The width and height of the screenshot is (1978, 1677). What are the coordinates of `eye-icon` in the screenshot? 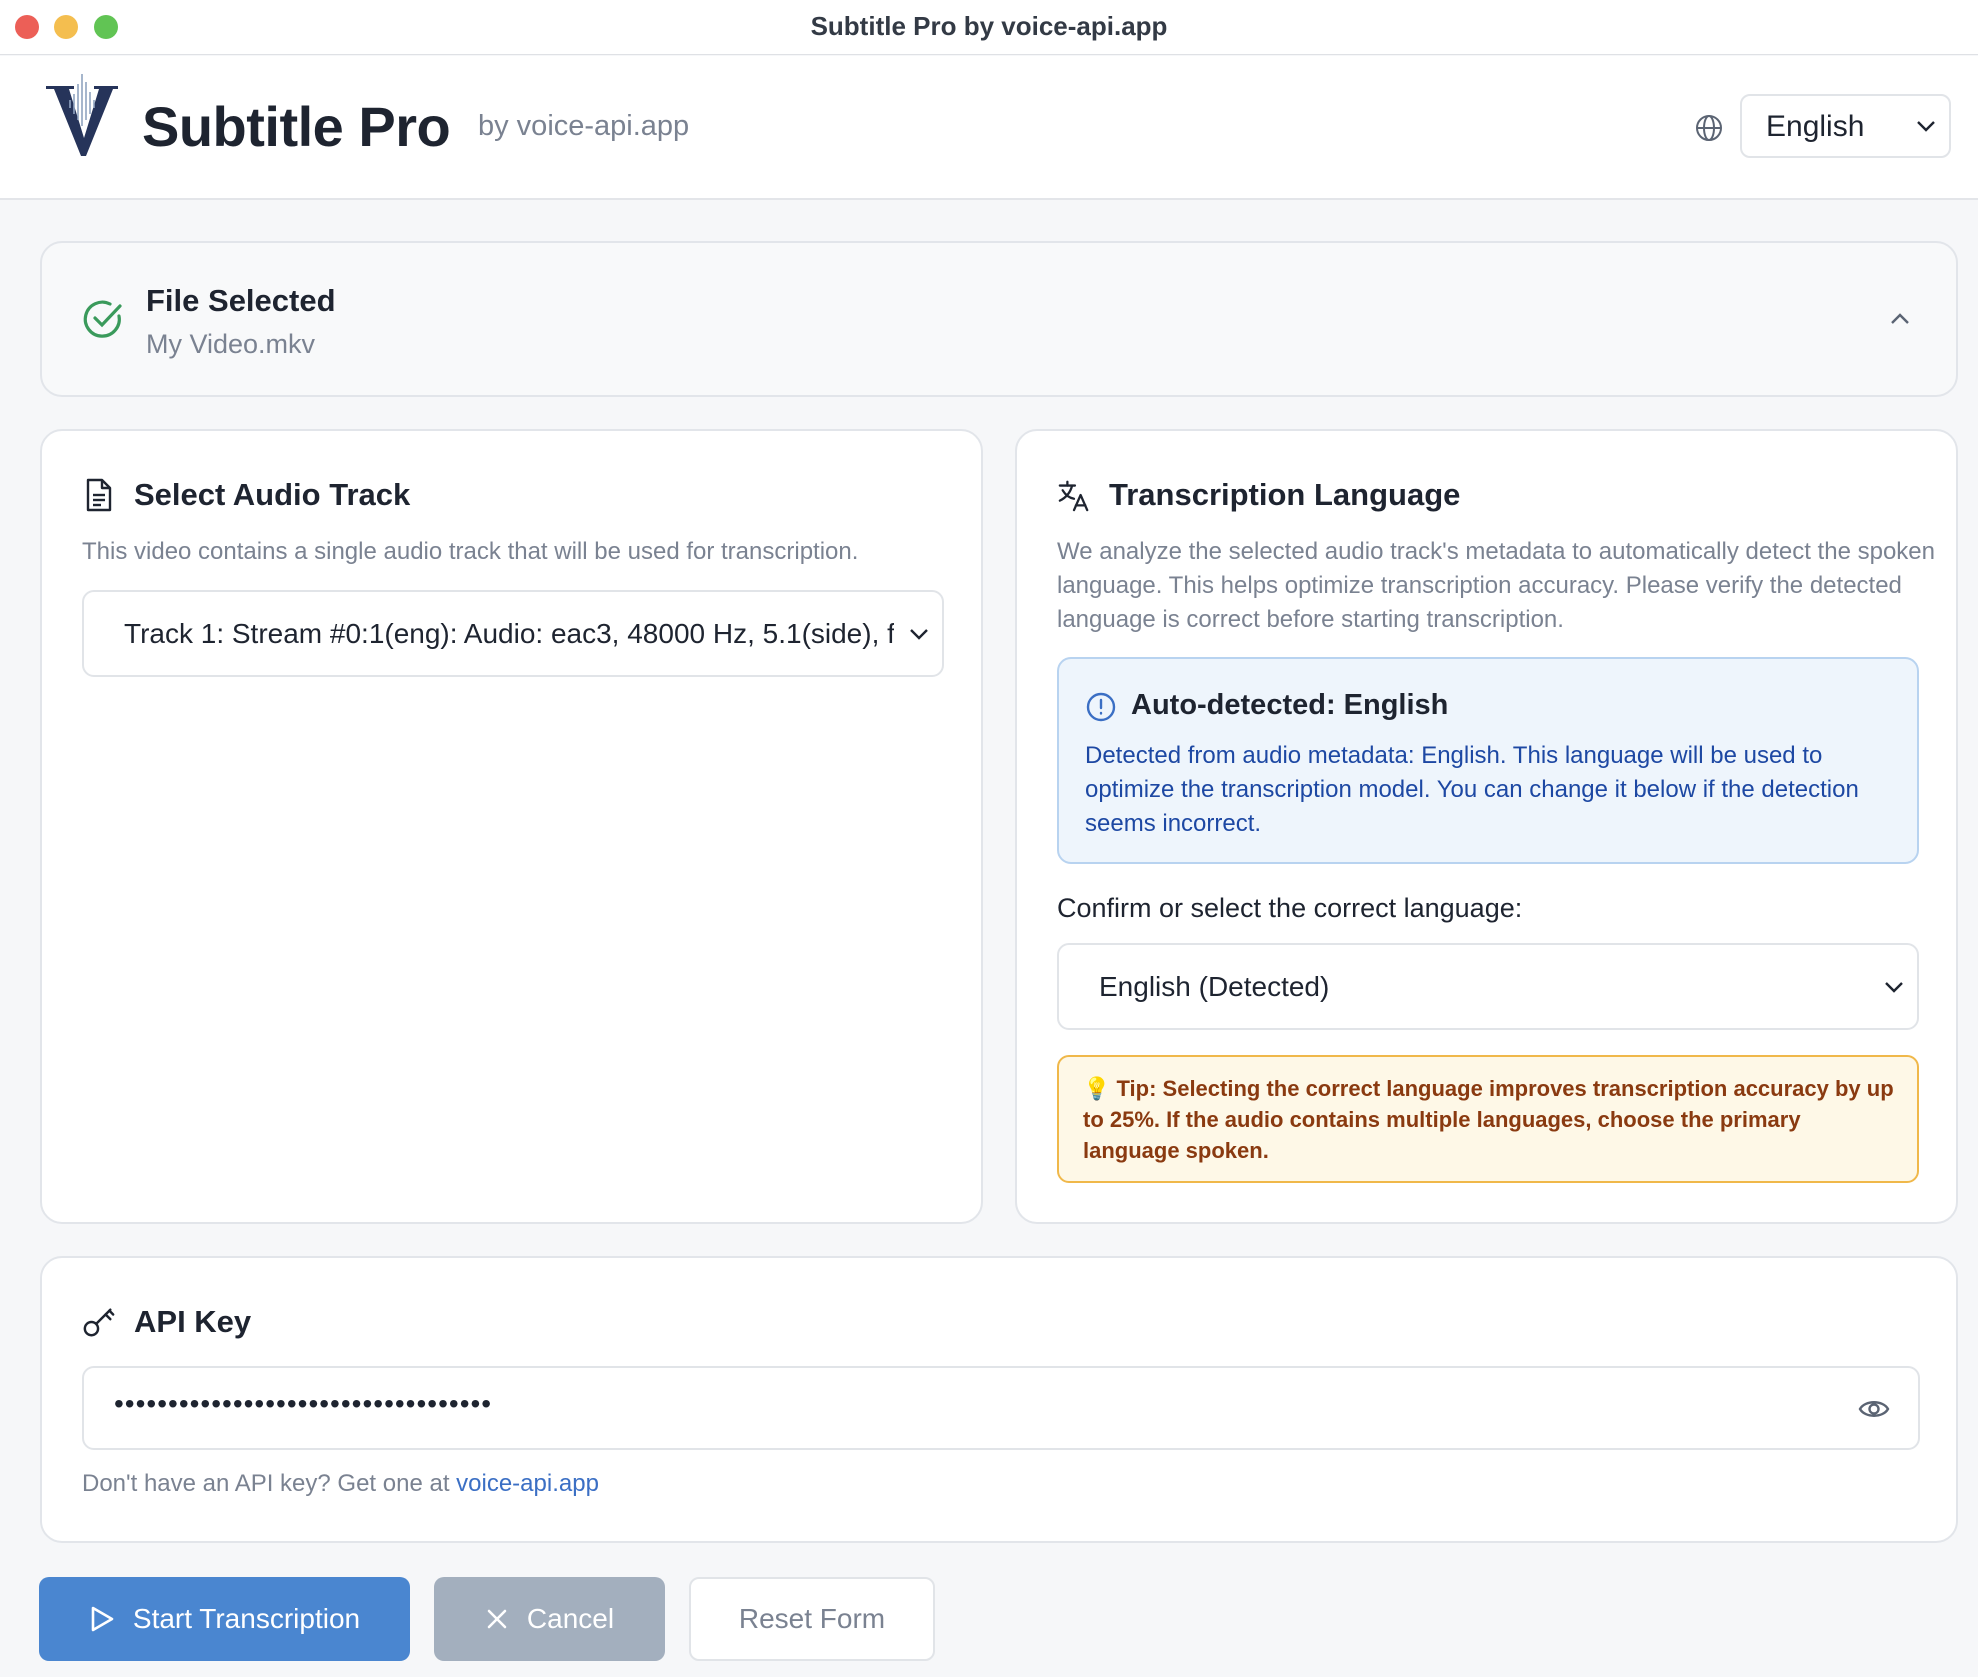 It's located at (1874, 1409).